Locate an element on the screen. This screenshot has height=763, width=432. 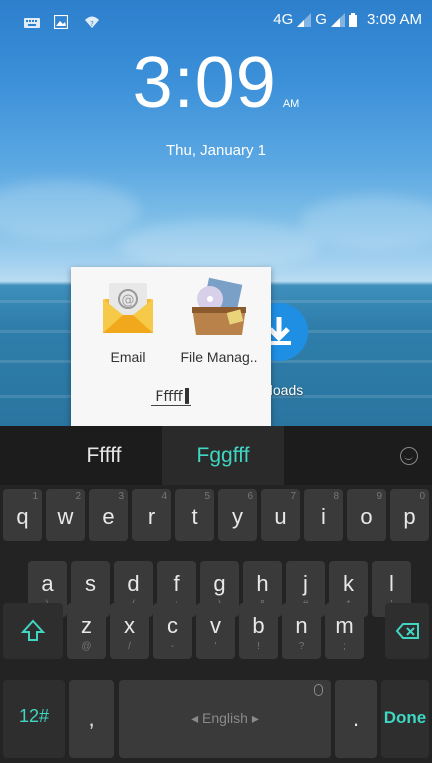
key-w: w2 is located at coordinates (65, 515).